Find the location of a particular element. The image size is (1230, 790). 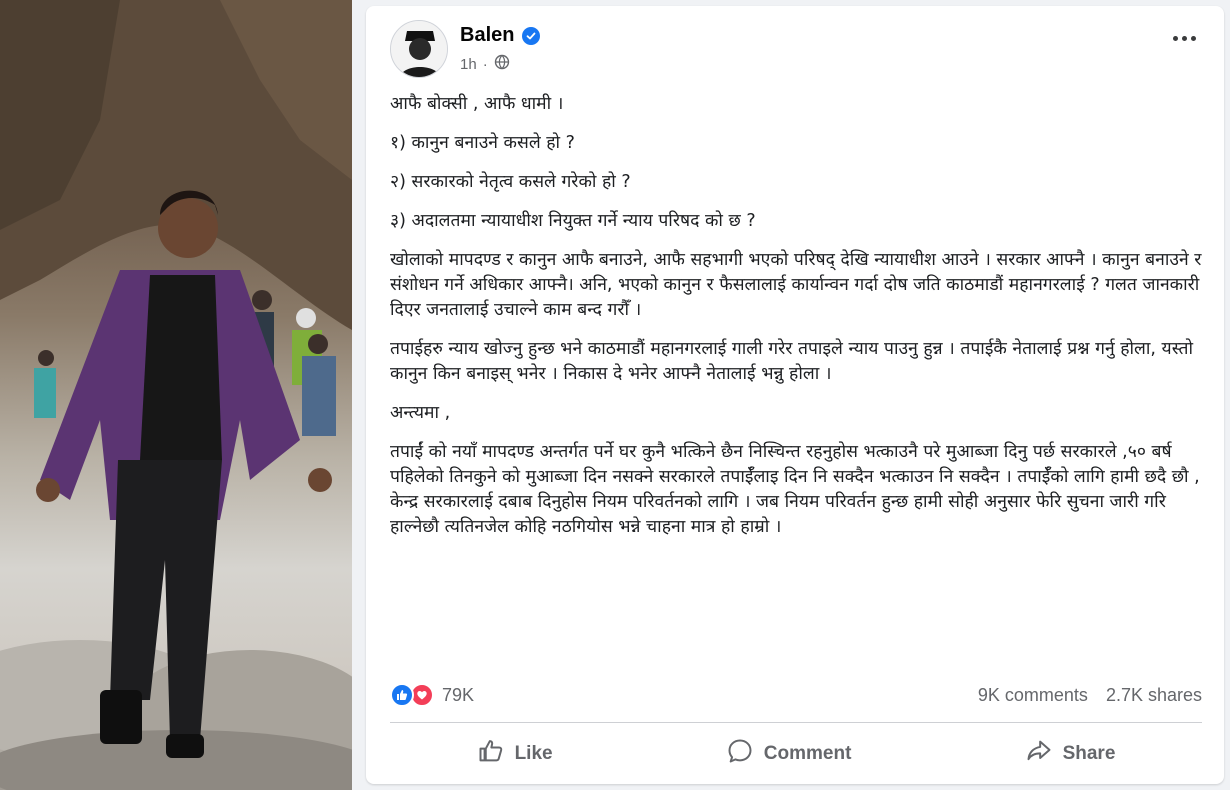

comment-icon is located at coordinates (740, 754).